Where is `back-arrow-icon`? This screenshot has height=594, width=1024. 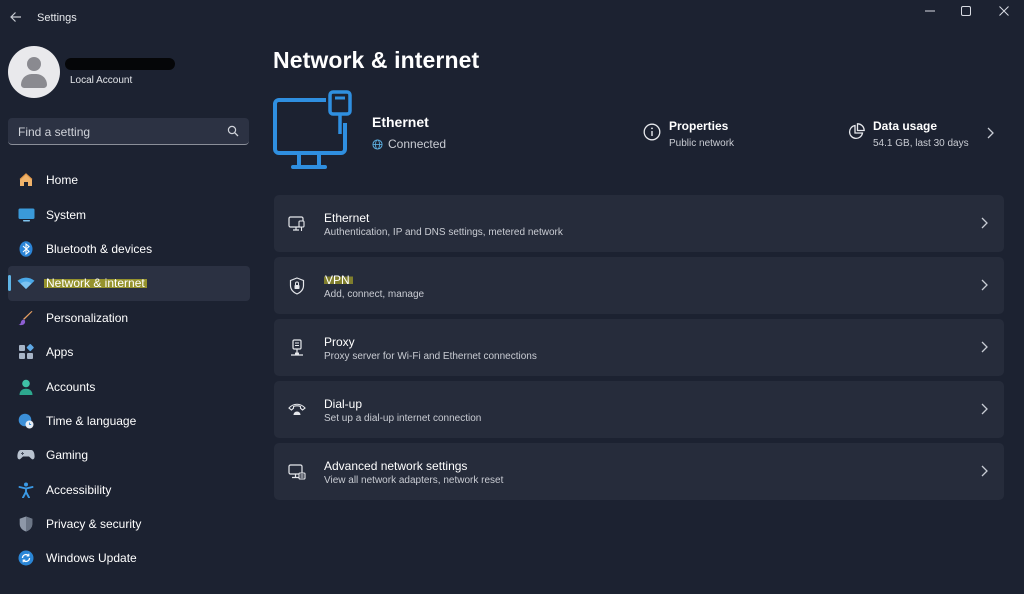
back-arrow-icon is located at coordinates (15, 17).